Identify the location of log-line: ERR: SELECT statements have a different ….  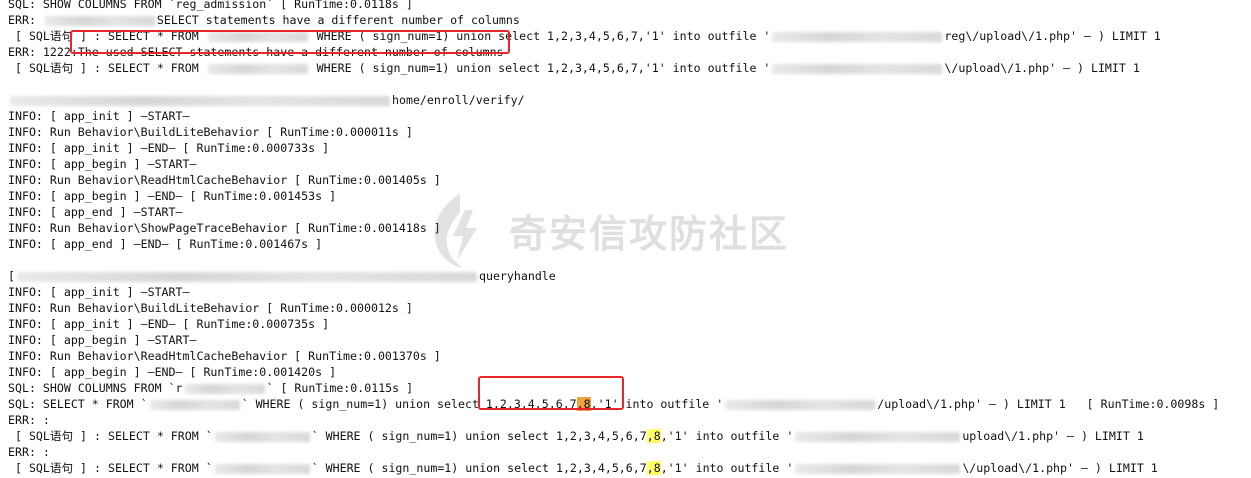
(629, 20).